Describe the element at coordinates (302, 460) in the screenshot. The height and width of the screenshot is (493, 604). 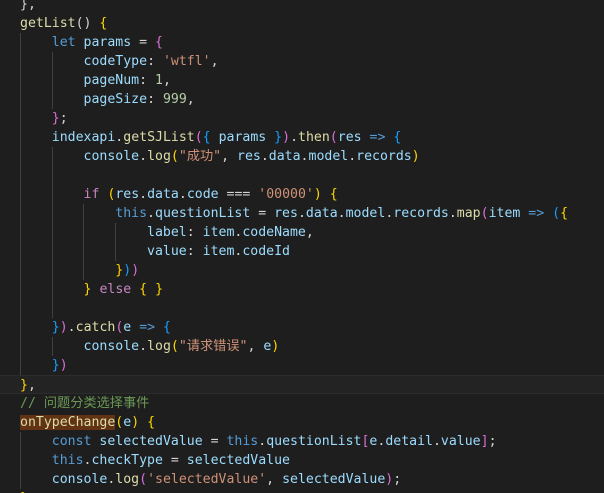
I see `code-line: this.checkType = selectedValue` at that location.